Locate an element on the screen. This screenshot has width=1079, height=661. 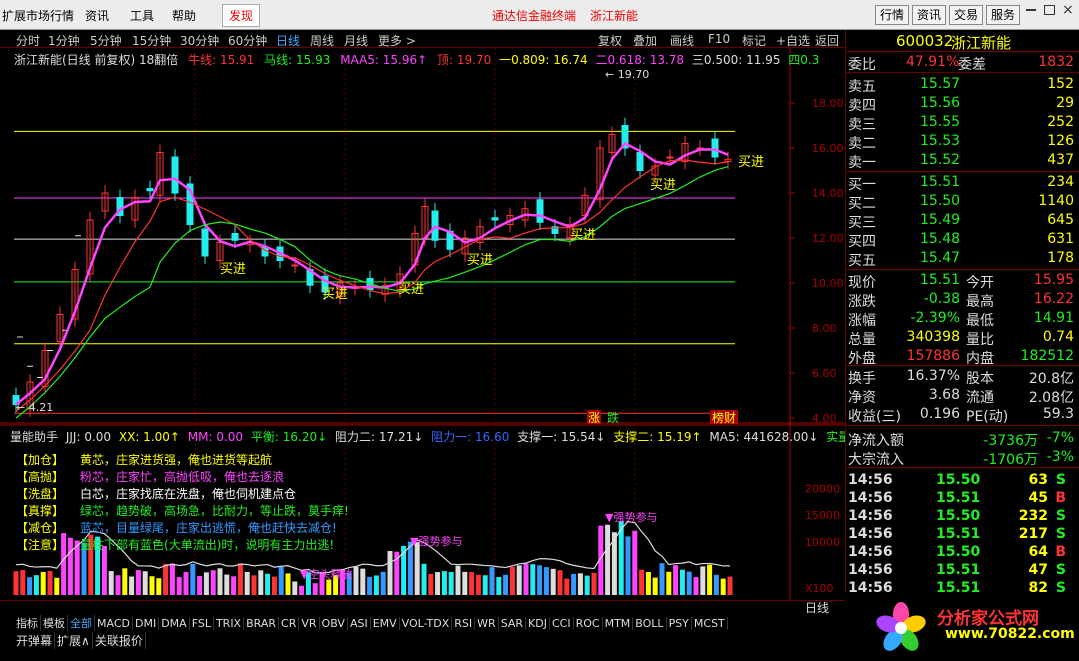
news-button: 资讯 is located at coordinates (929, 15).